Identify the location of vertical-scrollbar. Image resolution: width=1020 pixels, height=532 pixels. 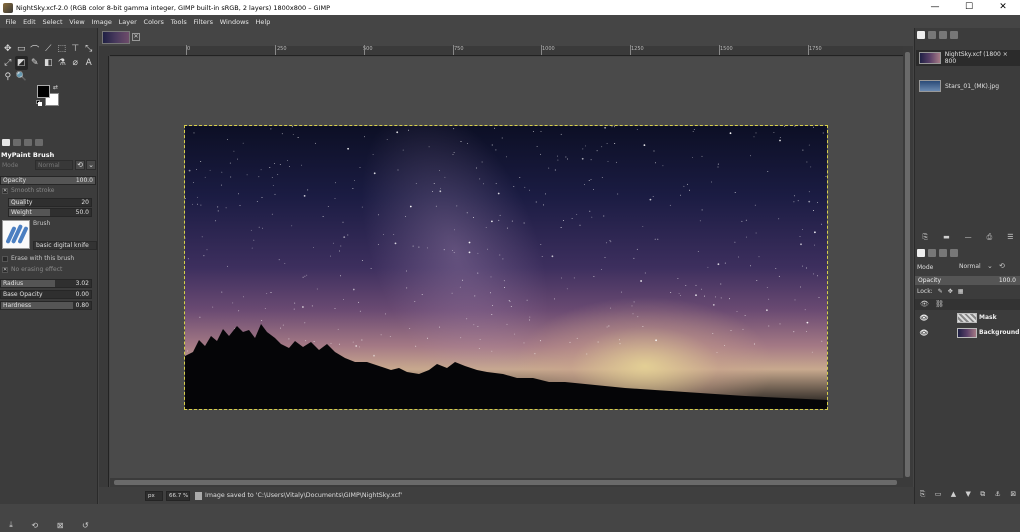
(908, 266).